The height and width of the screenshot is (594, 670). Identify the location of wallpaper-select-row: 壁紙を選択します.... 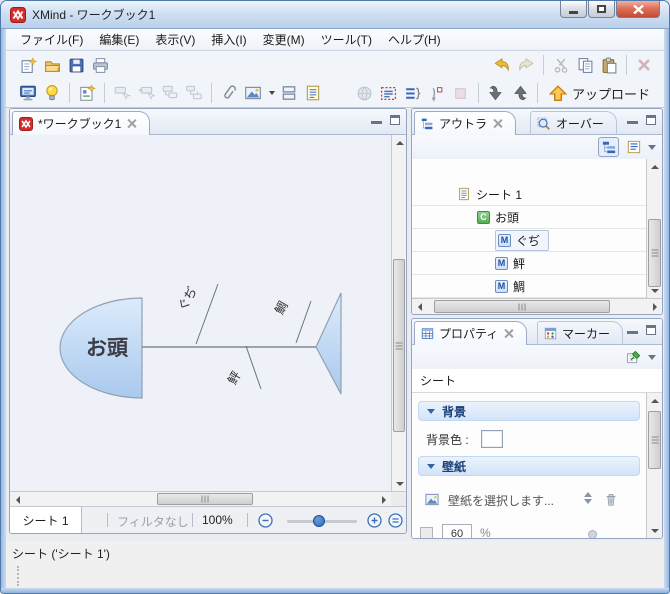
(528, 500).